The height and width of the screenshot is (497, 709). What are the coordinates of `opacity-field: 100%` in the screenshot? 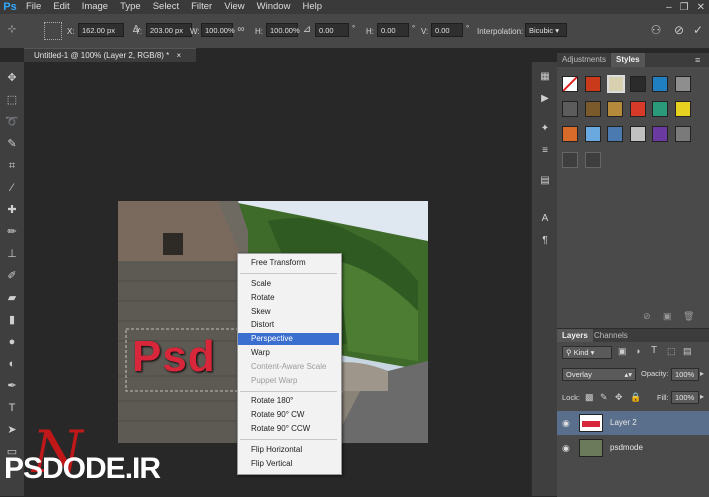 It's located at (685, 374).